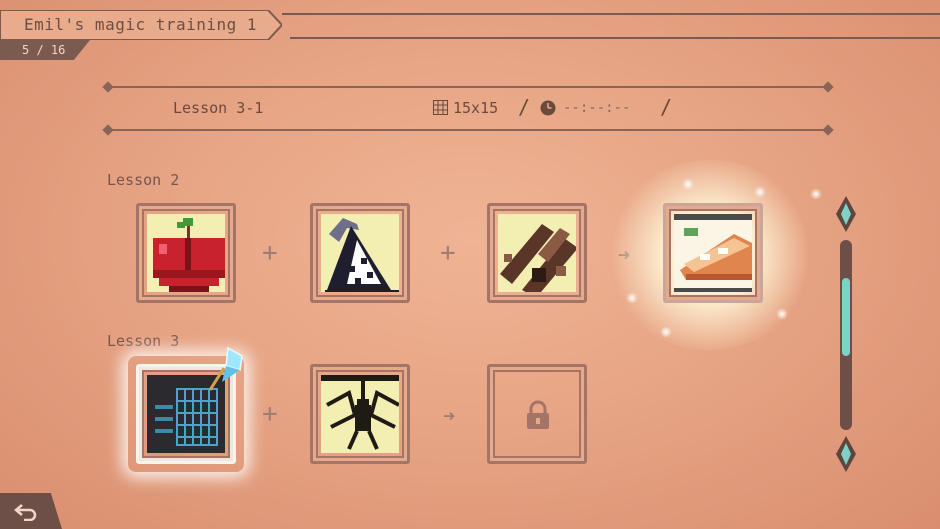 The width and height of the screenshot is (940, 529). I want to click on back-button, so click(31, 511).